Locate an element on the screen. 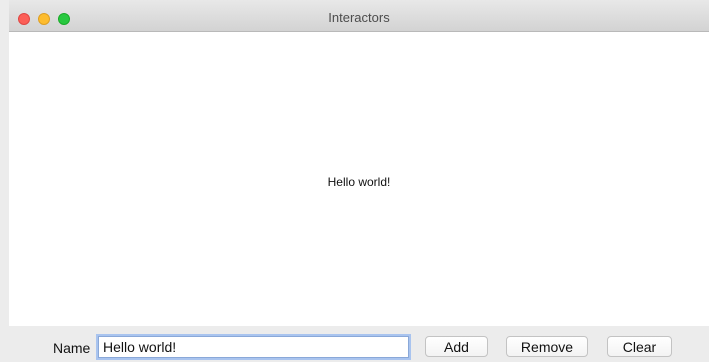 Image resolution: width=709 pixels, height=362 pixels. name-label: Name is located at coordinates (72, 348).